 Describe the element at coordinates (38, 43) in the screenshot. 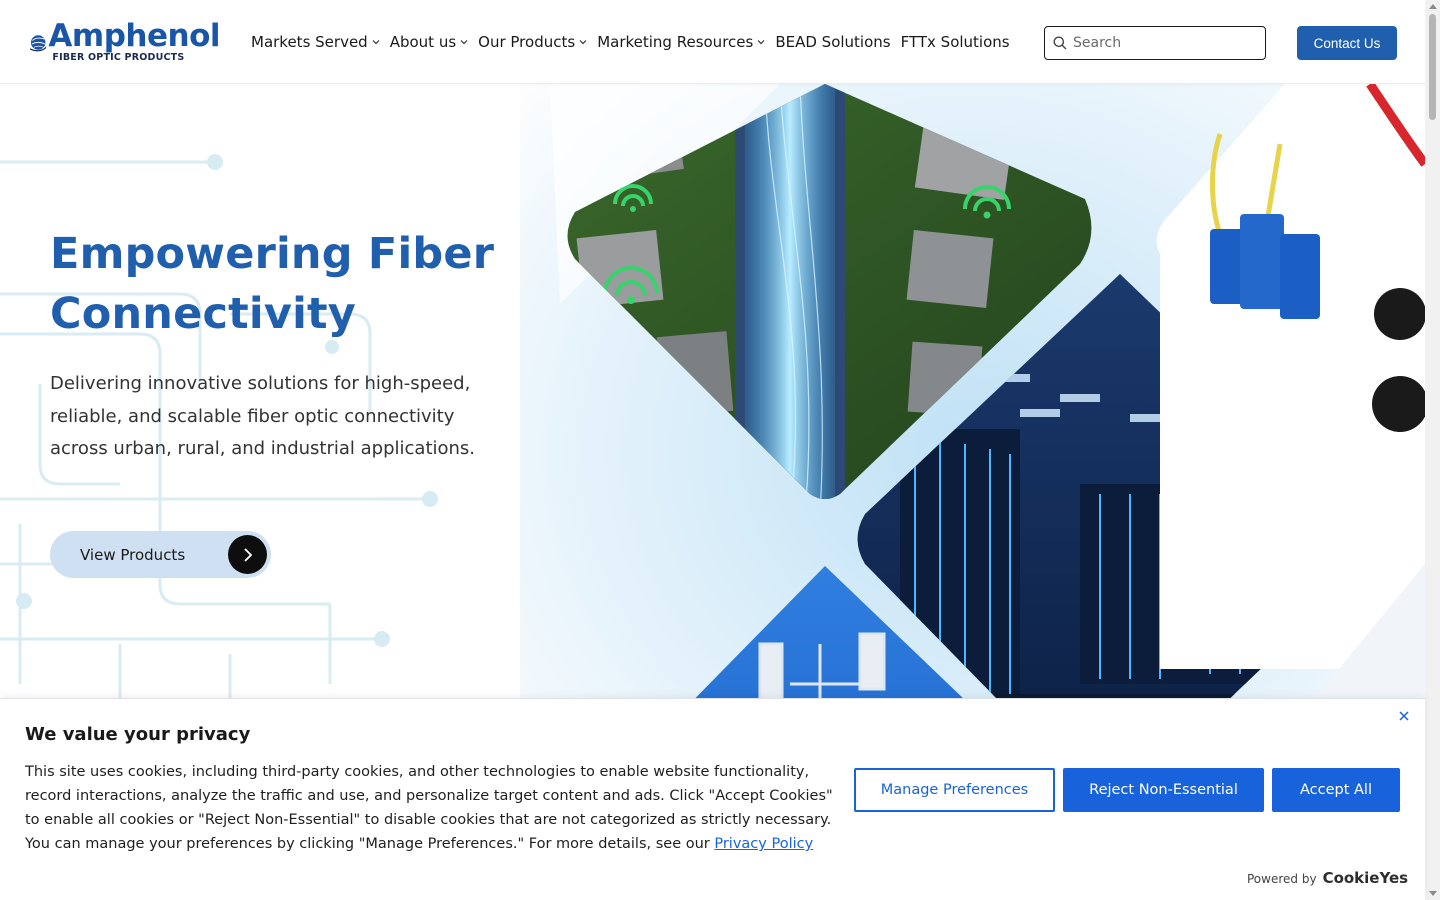

I see `globe-logo-icon` at that location.